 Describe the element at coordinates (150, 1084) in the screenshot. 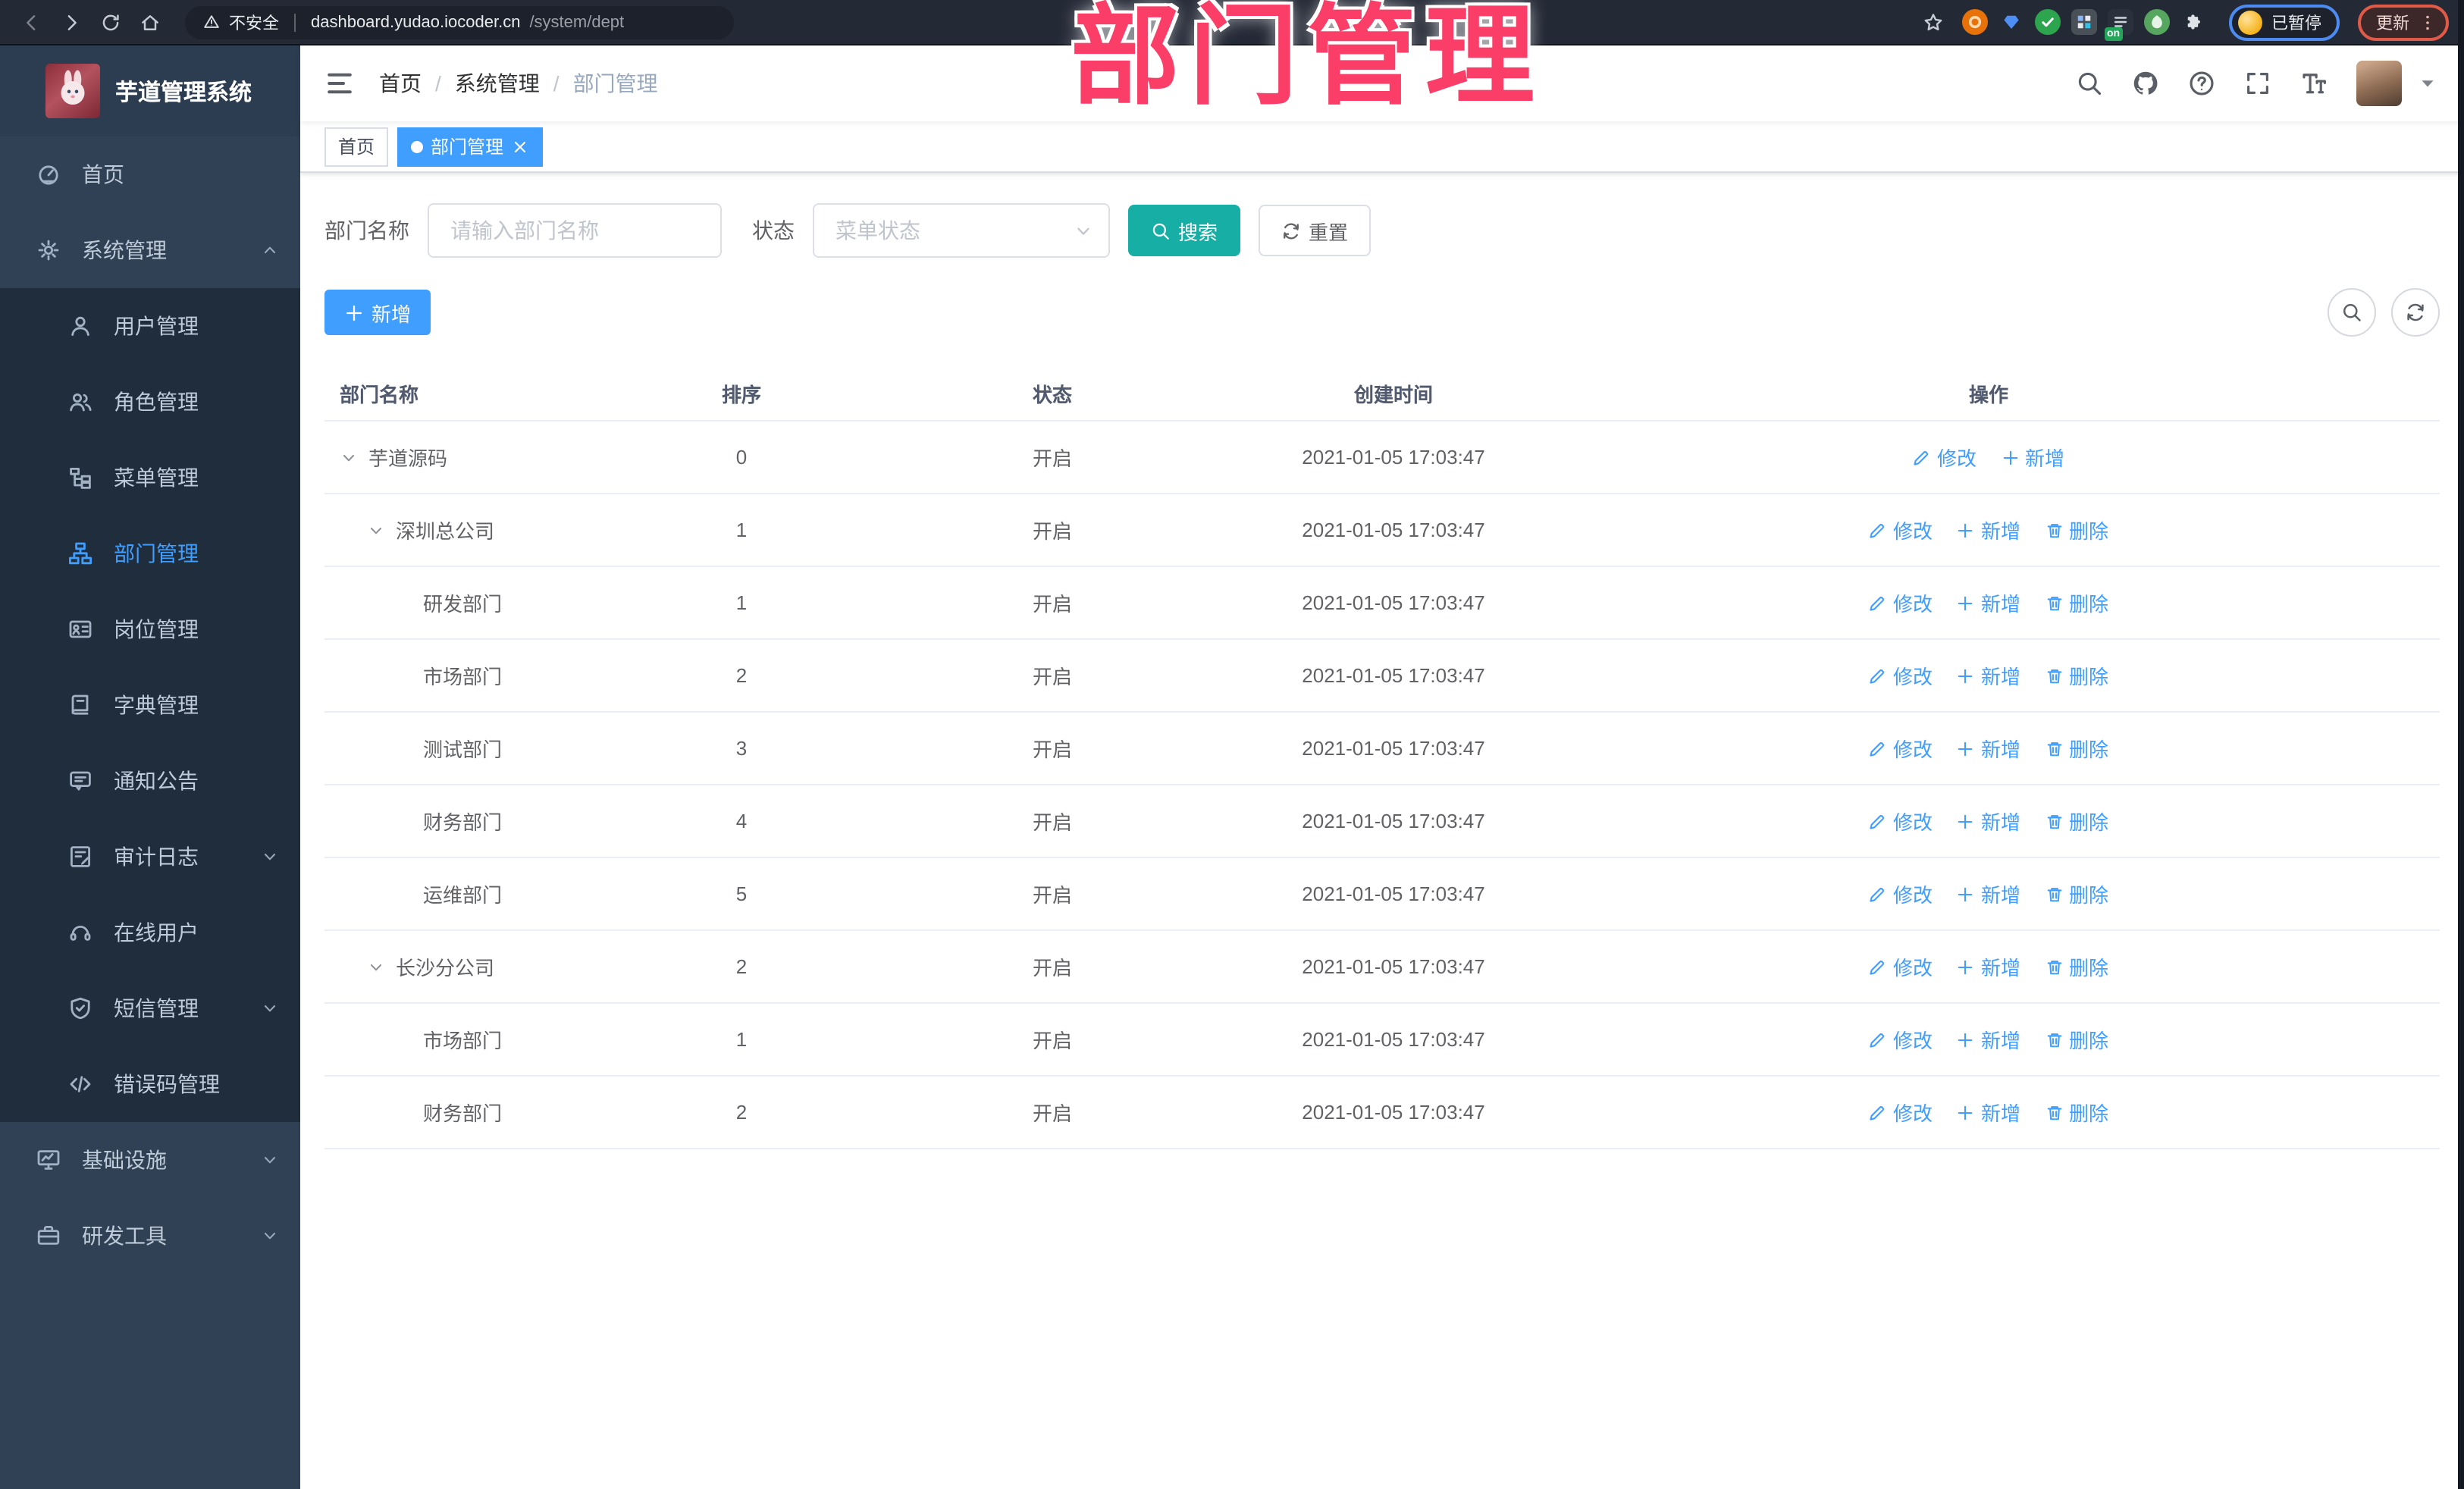

I see `sidebar-item-error-code: 错误码管理` at that location.